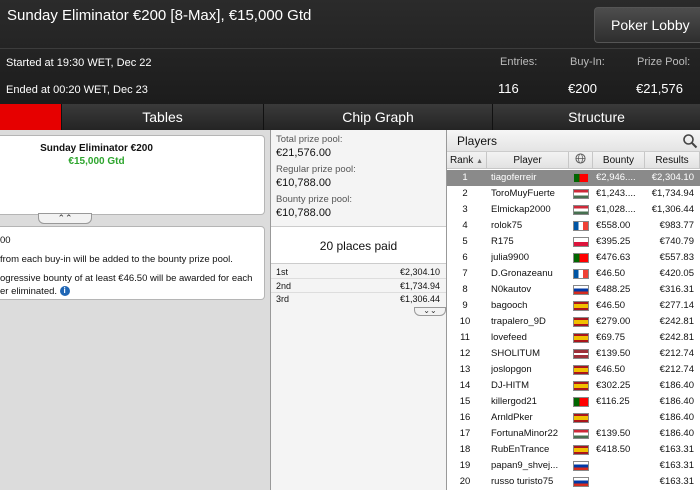  What do you see at coordinates (619, 160) in the screenshot?
I see `col-bounty: Bounty` at bounding box center [619, 160].